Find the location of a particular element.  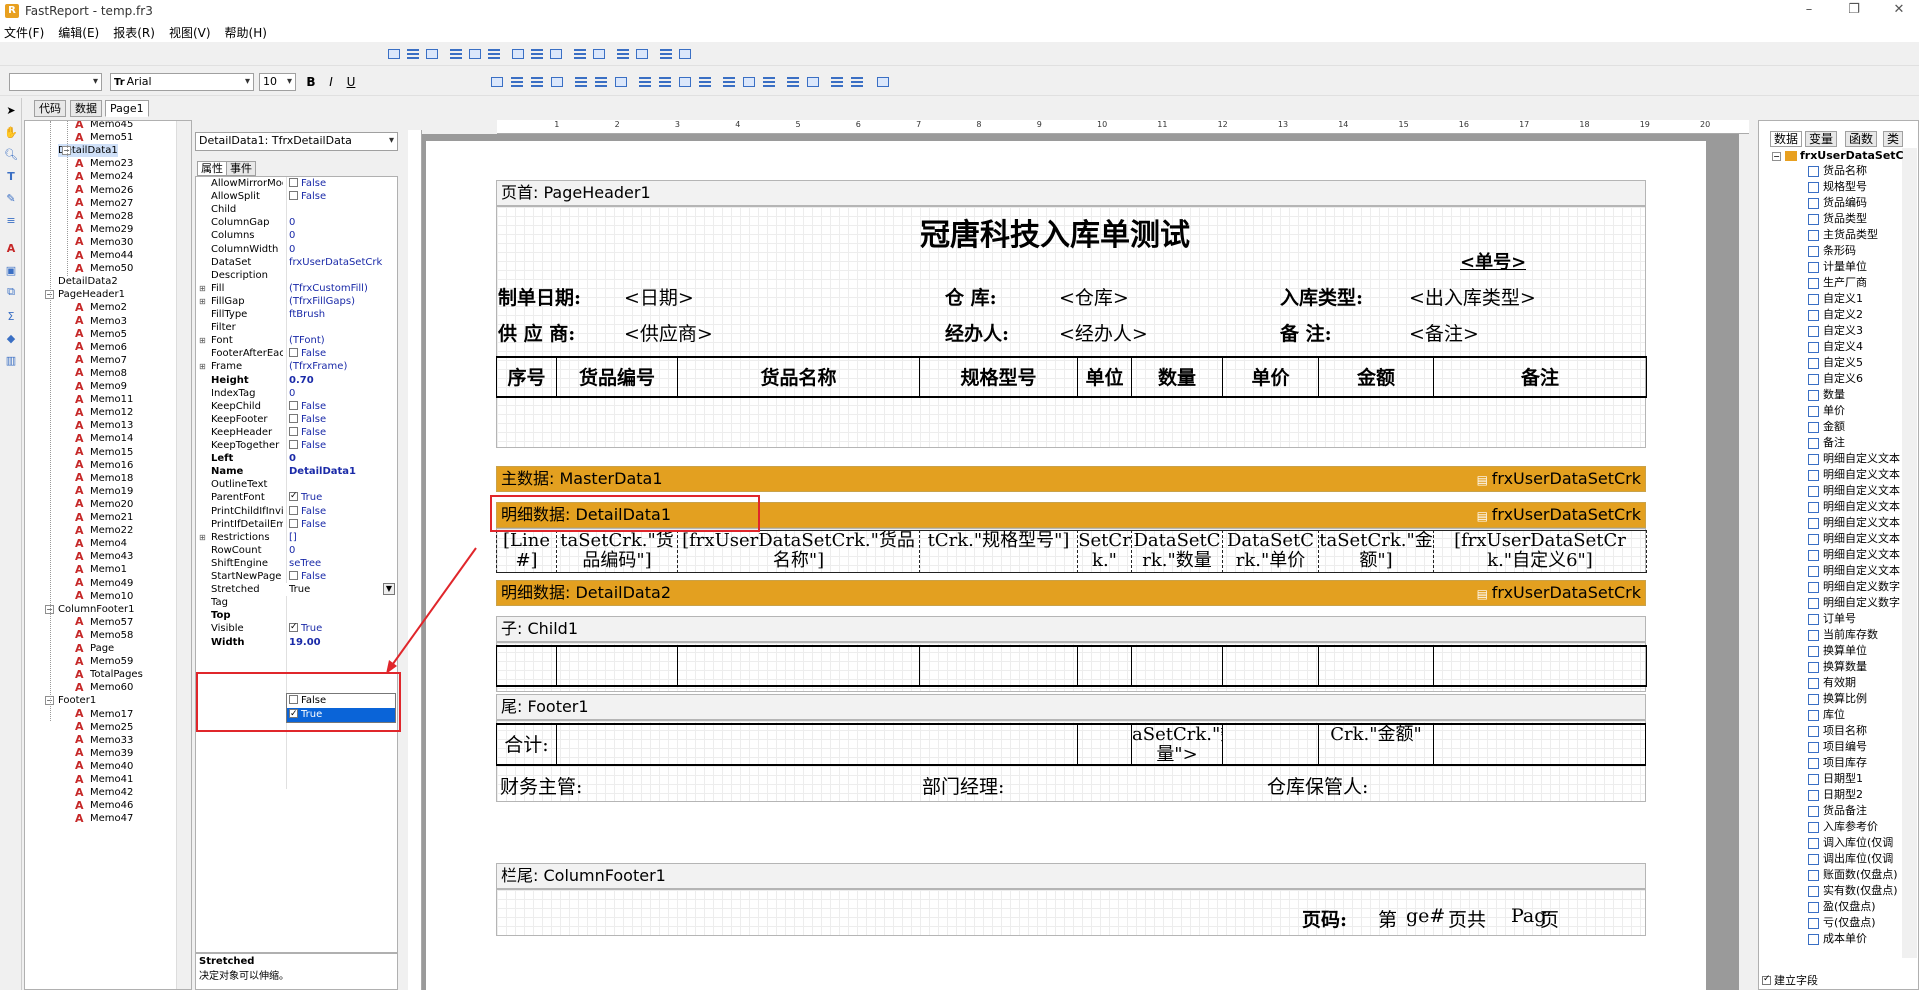

prop-row-visible: Visible True is located at coordinates (296, 628).